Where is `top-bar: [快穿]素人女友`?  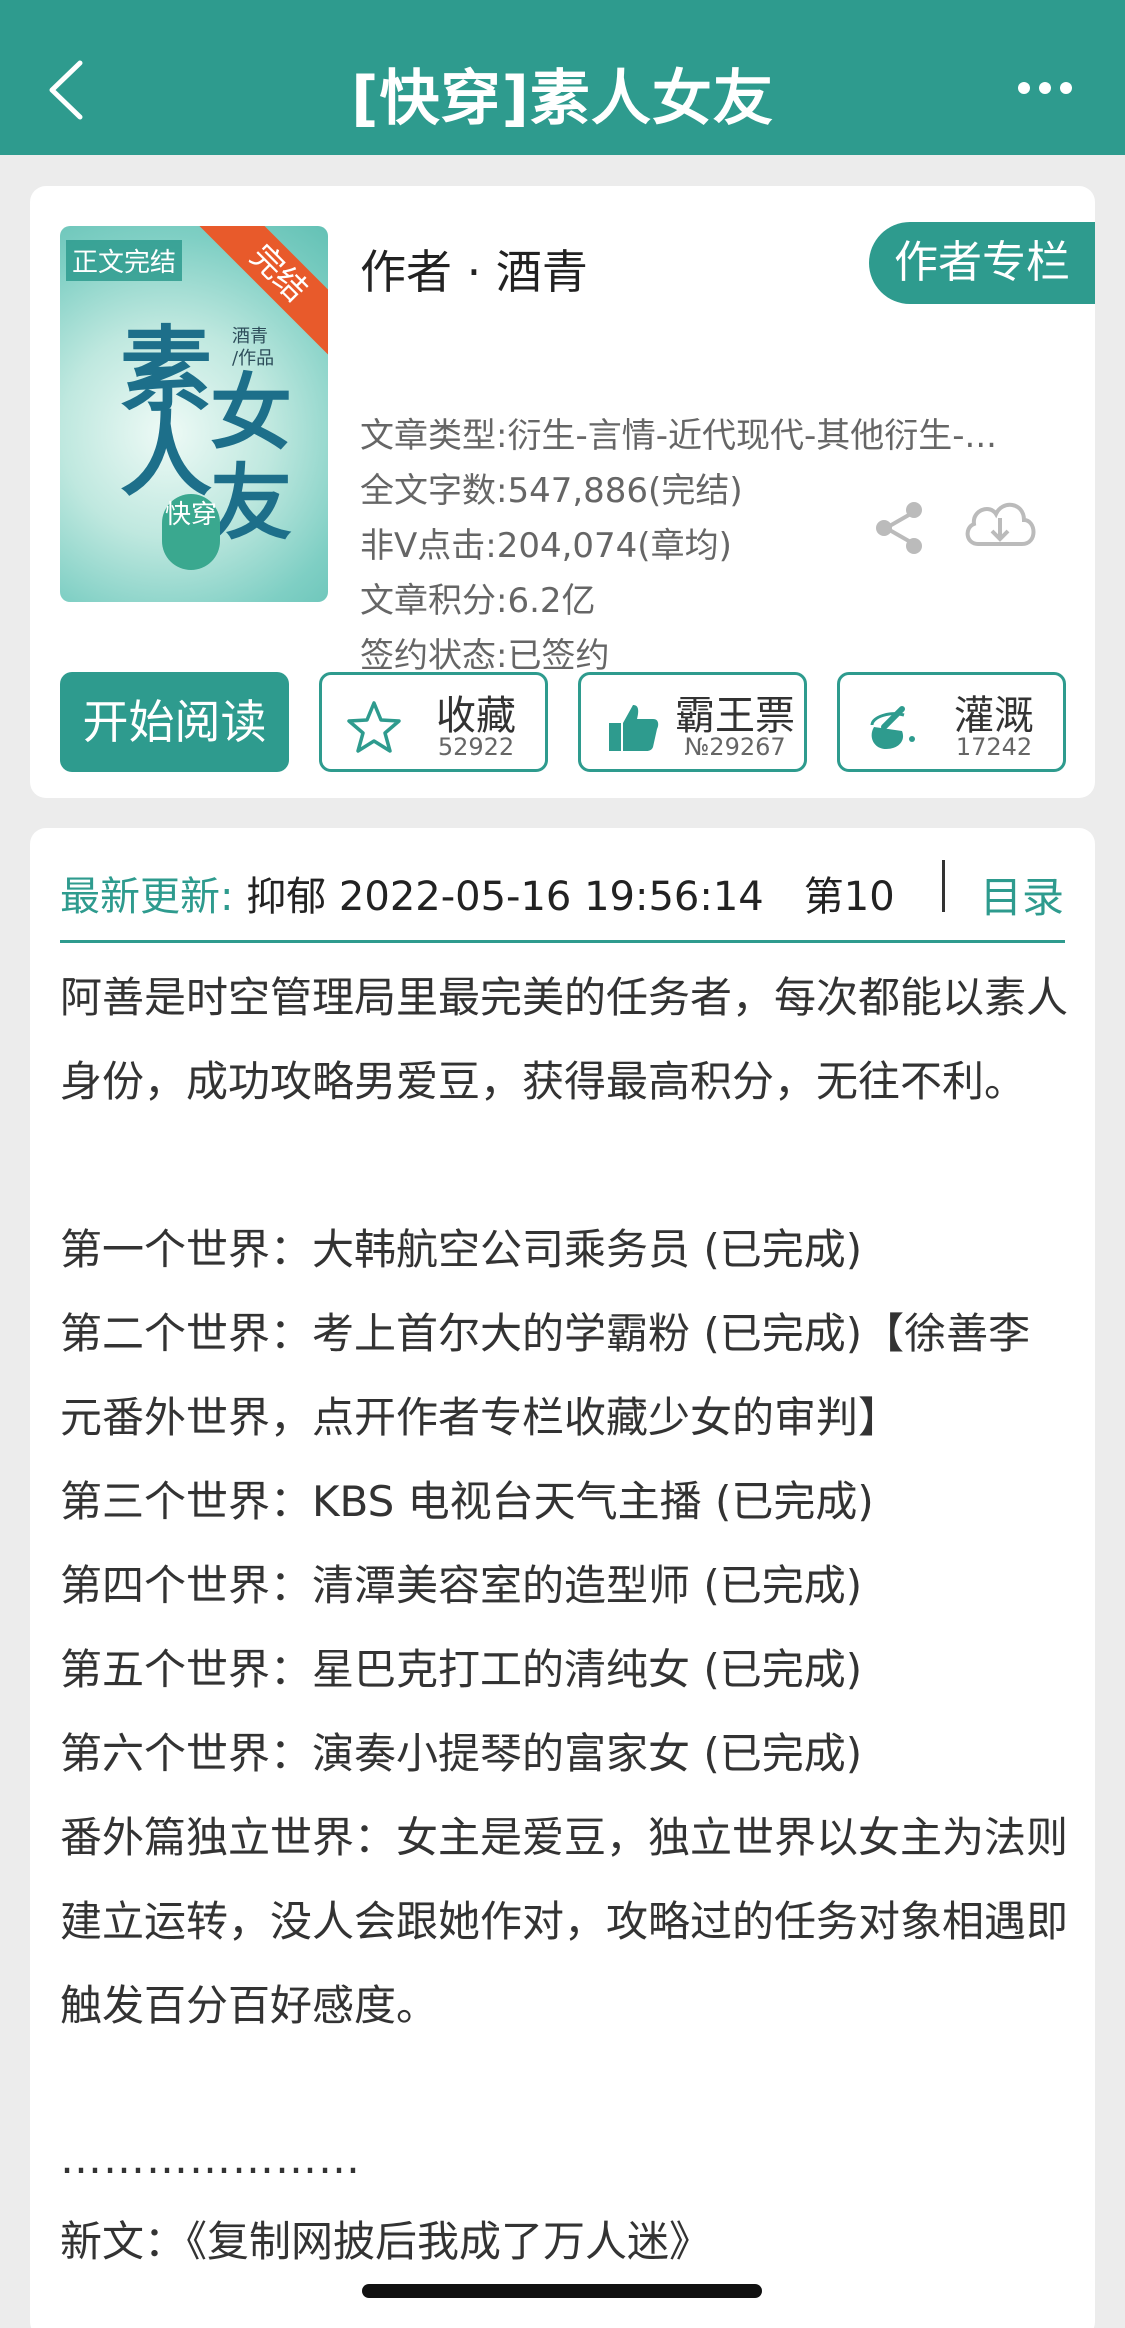
top-bar: [快穿]素人女友 is located at coordinates (562, 77).